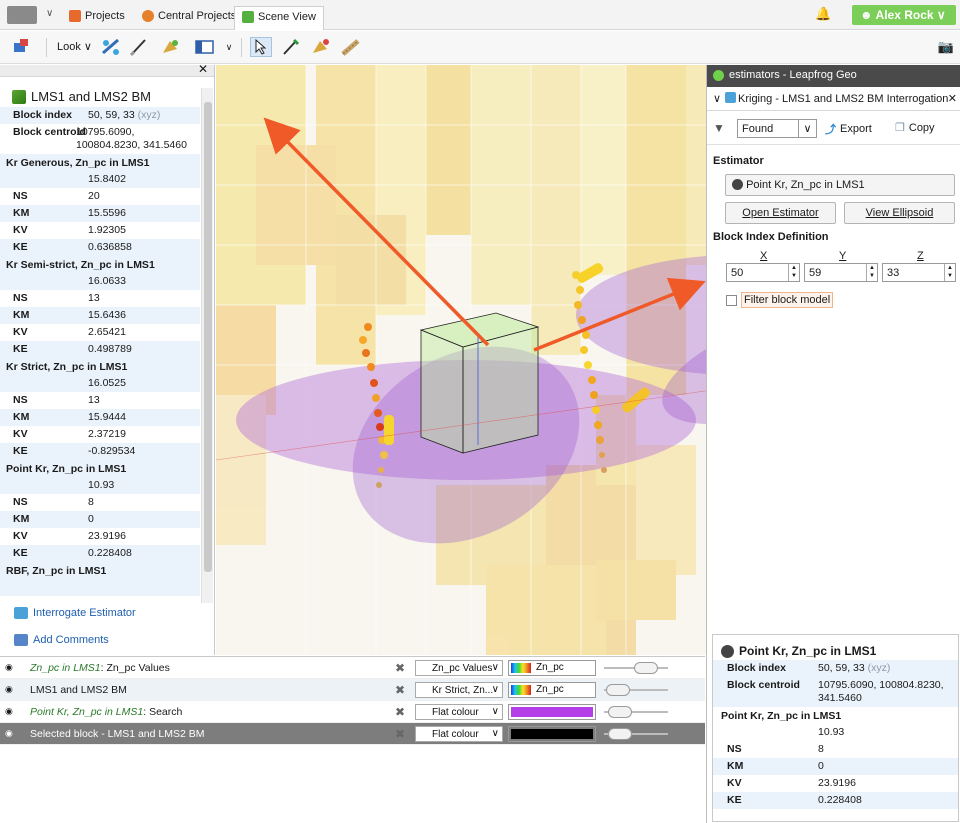 This screenshot has width=960, height=823. What do you see at coordinates (100, 349) in the screenshot?
I see `stat-row: KE 0.498789` at bounding box center [100, 349].